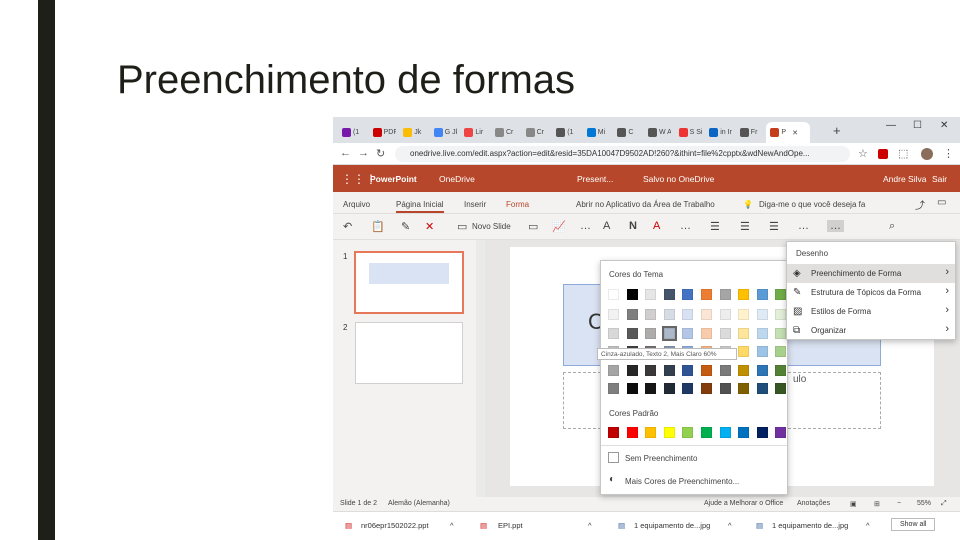 The height and width of the screenshot is (540, 960). I want to click on fit-icon: ⤢, so click(944, 504).